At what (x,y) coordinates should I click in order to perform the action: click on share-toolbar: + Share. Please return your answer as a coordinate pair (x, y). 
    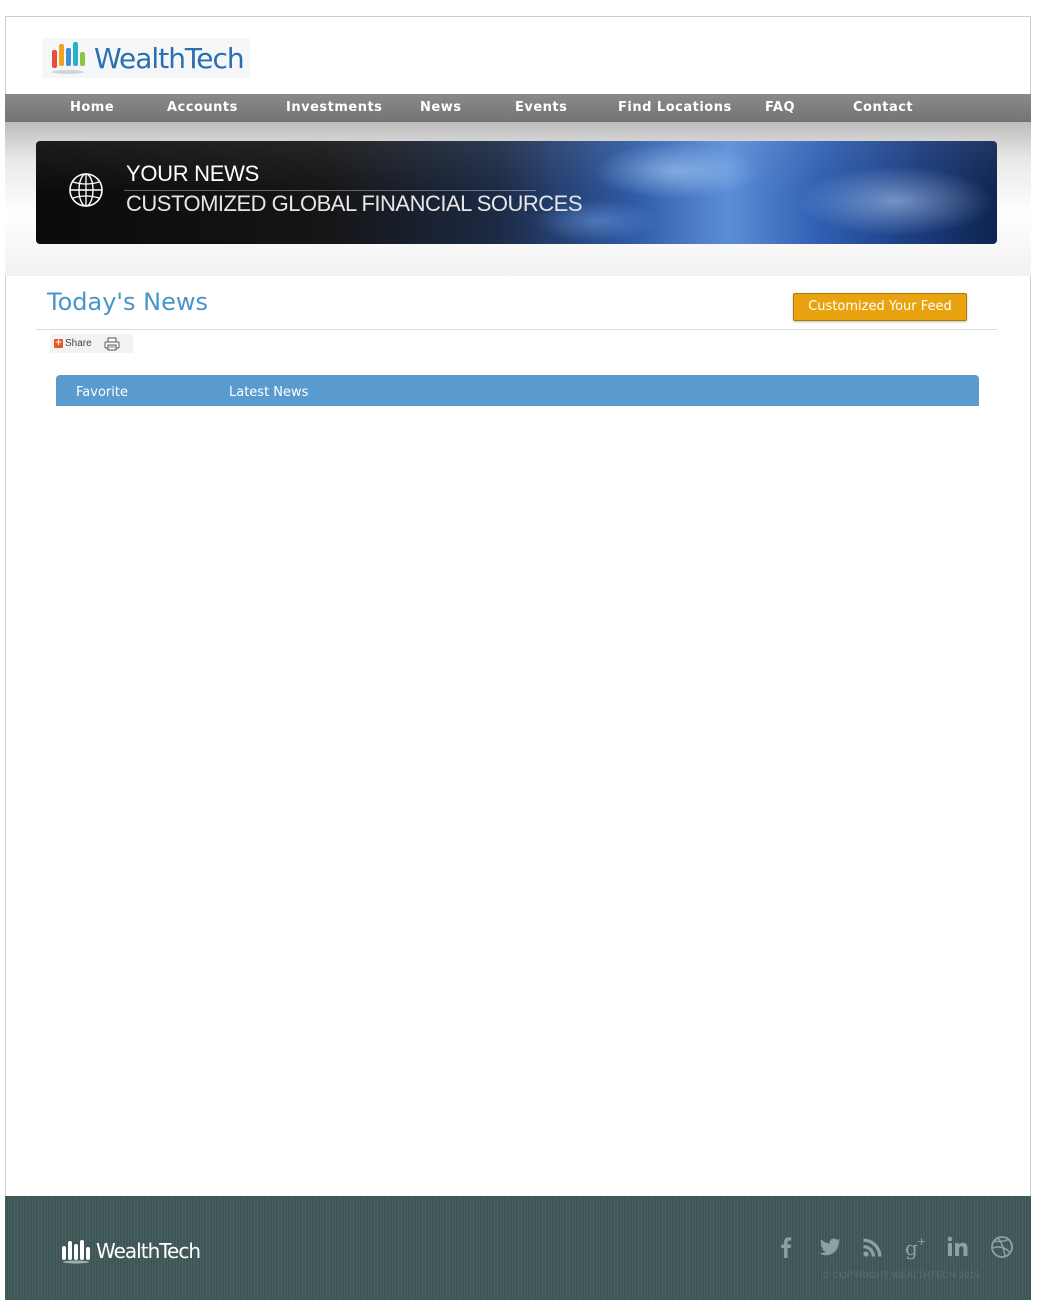
    Looking at the image, I should click on (91, 343).